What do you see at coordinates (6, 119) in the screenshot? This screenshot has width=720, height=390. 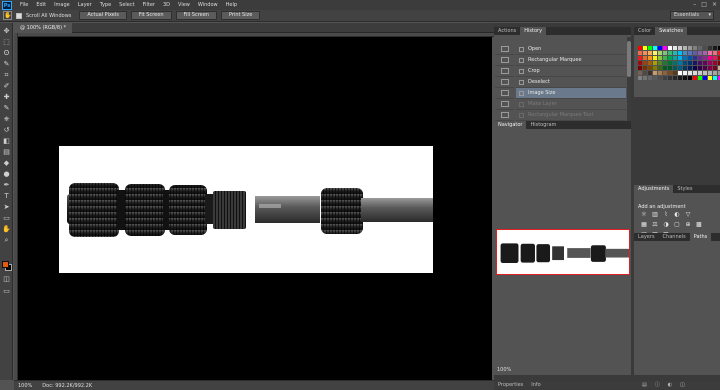 I see `clone-stamp-tool-icon: ⎈` at bounding box center [6, 119].